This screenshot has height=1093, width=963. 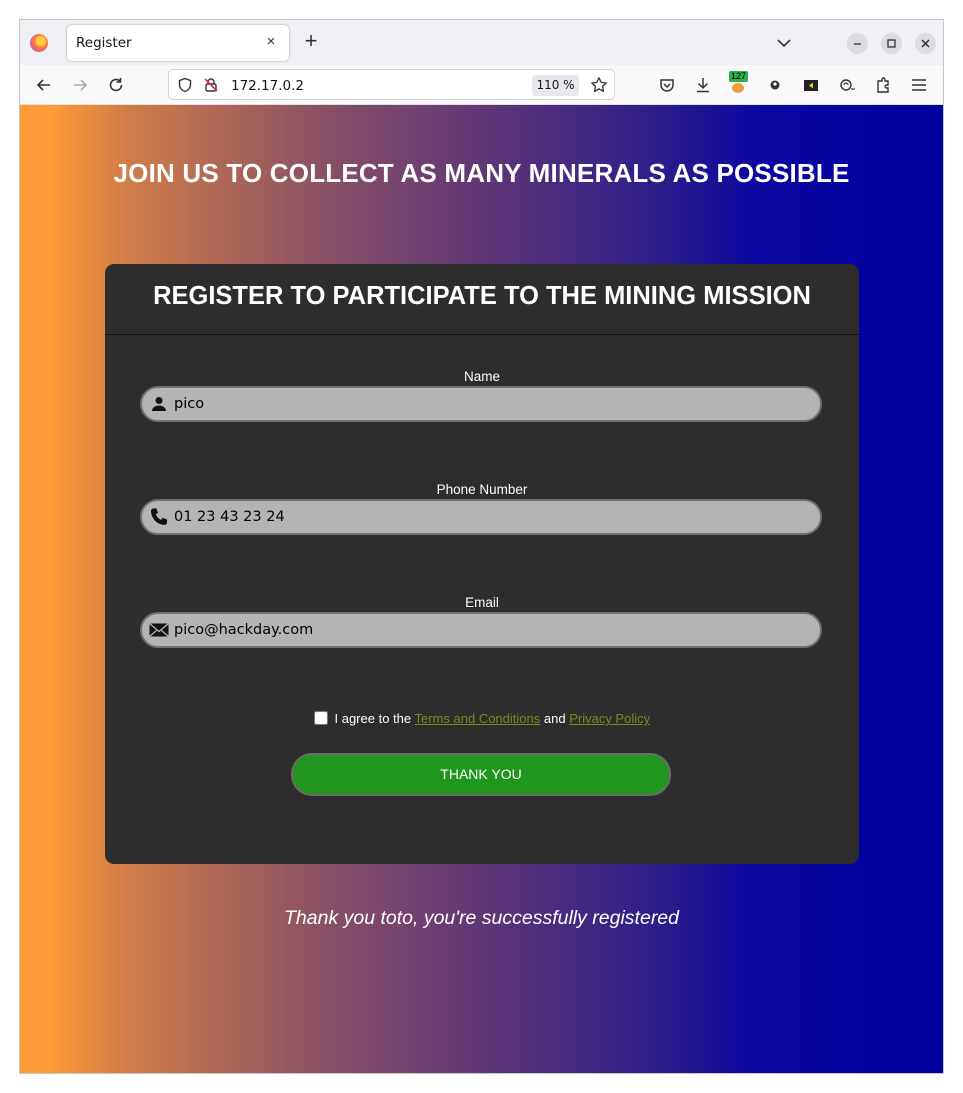 I want to click on navigation-toolbar: 172.17.0.2 110 % 127, so click(x=481, y=85).